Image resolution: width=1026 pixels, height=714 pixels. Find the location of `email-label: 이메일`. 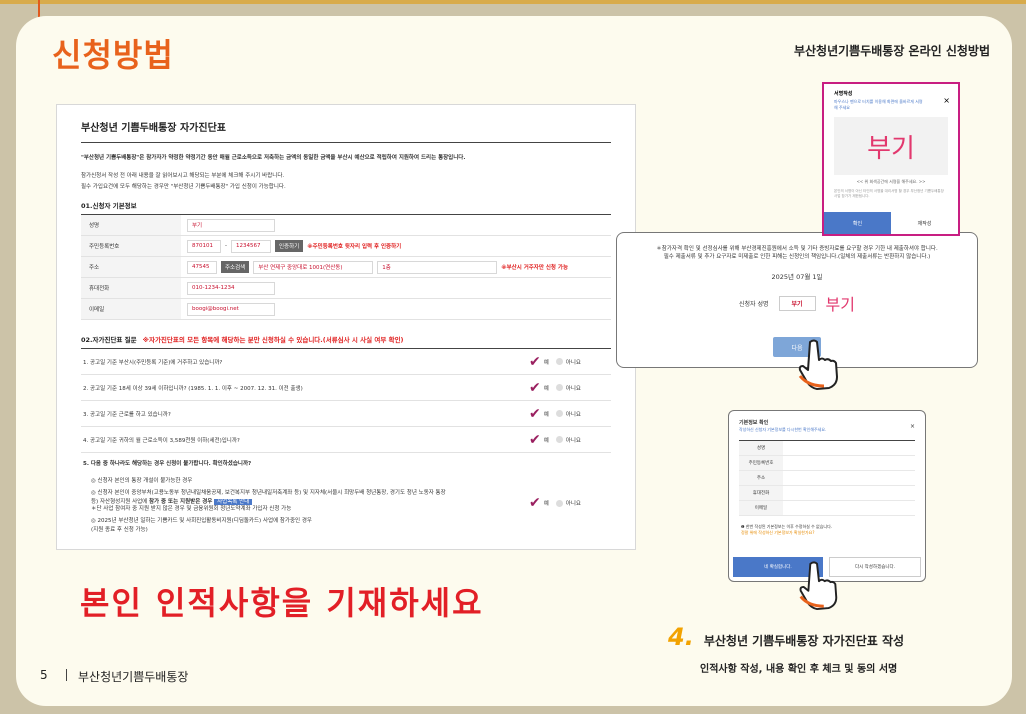

email-label: 이메일 is located at coordinates (131, 309).